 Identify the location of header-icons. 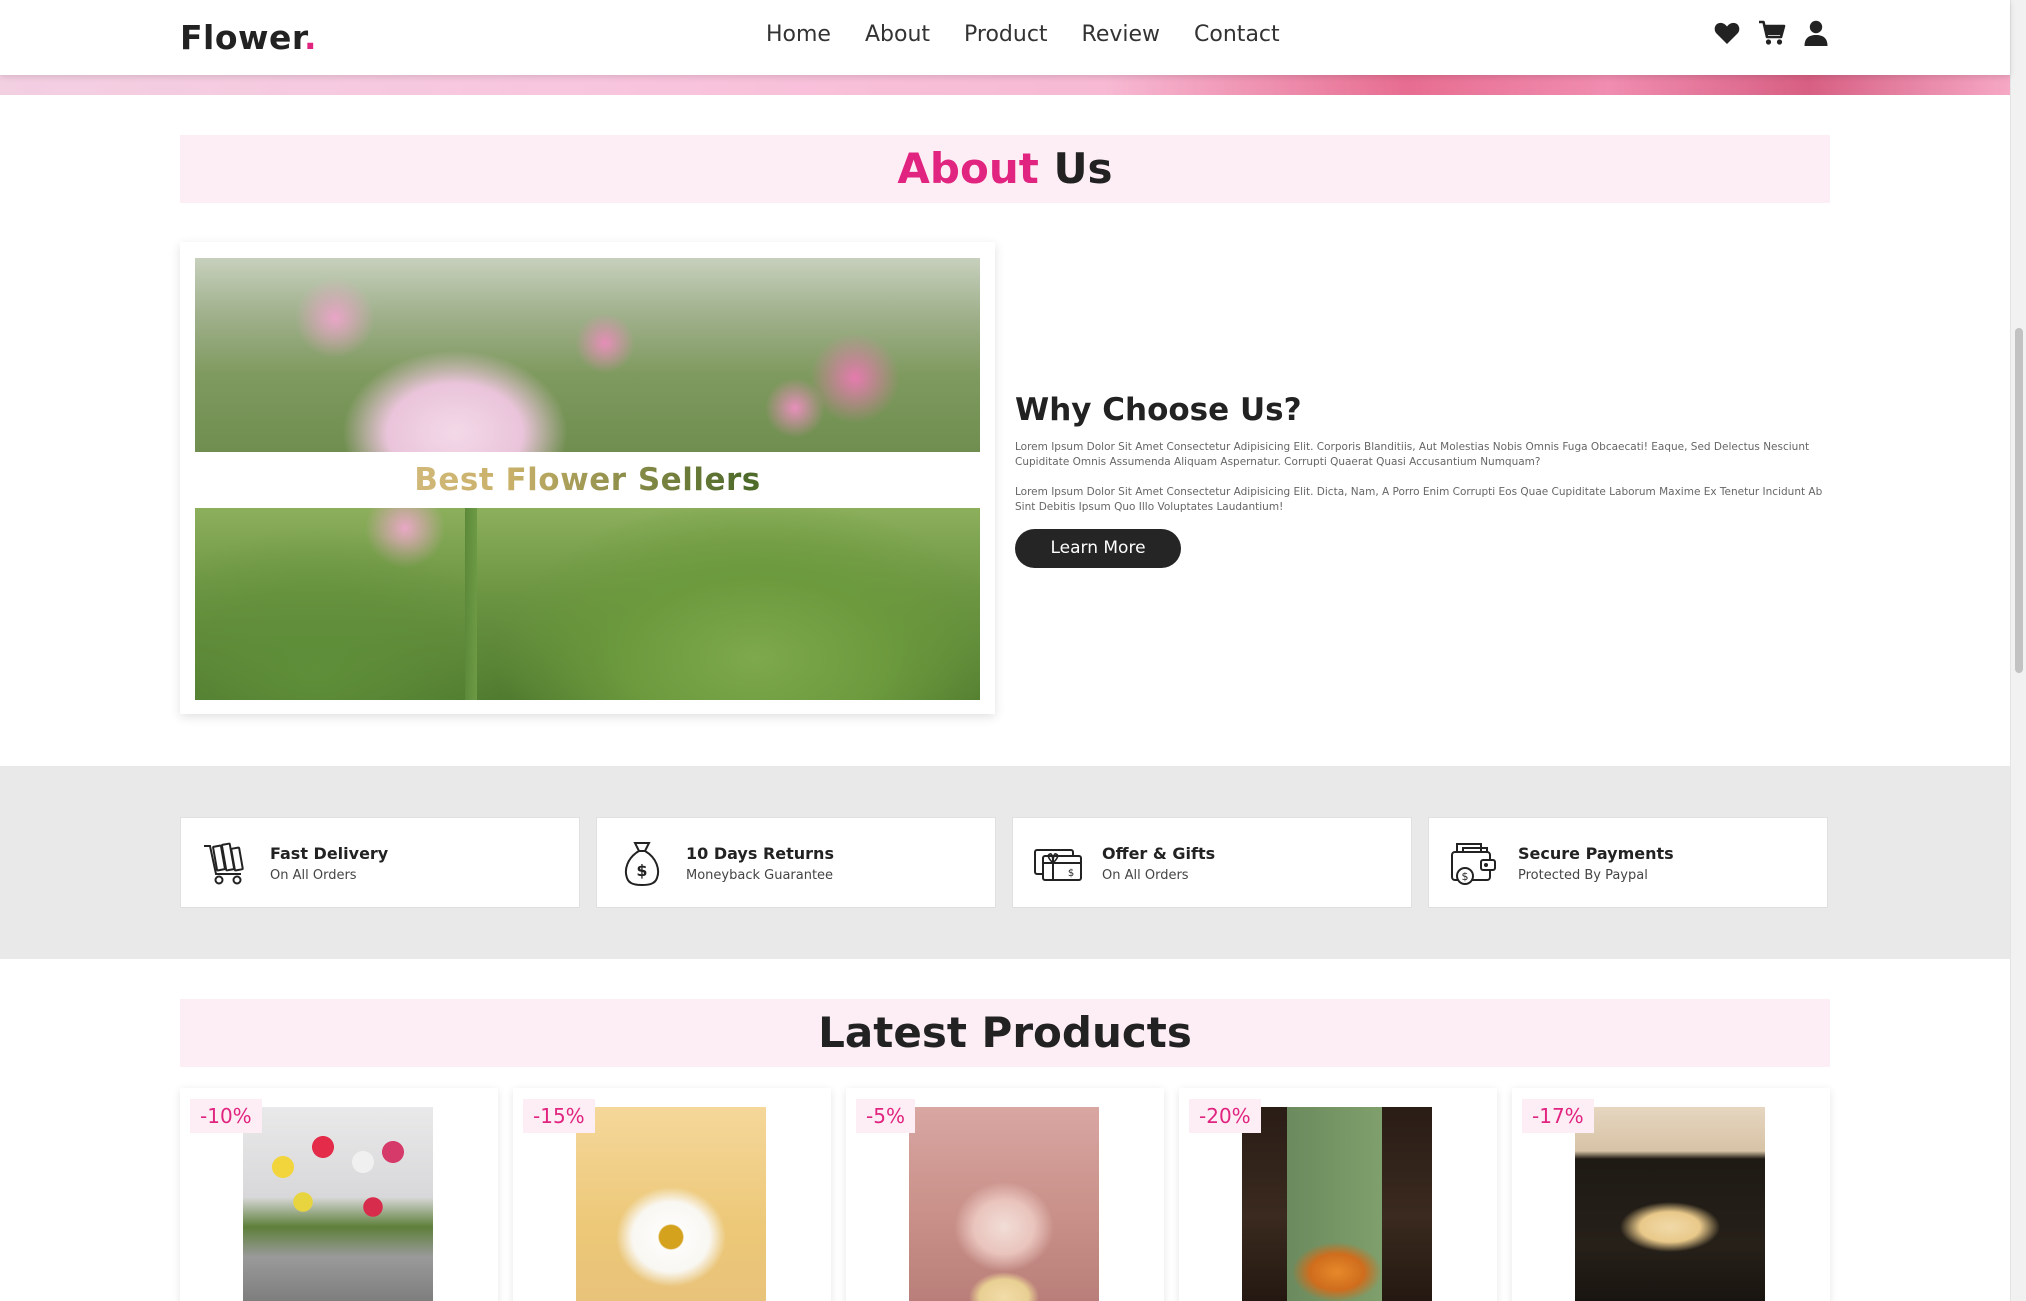
(1771, 33).